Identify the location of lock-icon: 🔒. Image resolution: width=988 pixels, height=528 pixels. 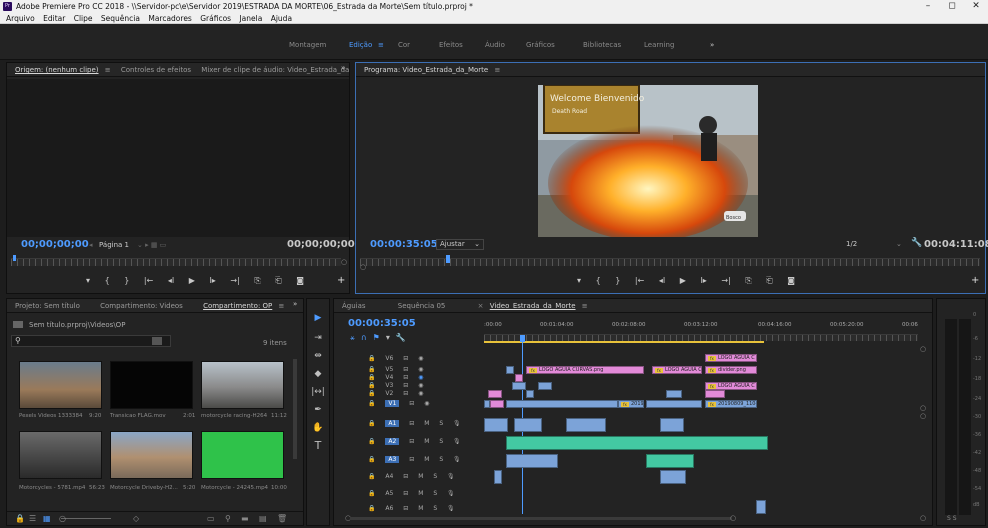
(20, 519).